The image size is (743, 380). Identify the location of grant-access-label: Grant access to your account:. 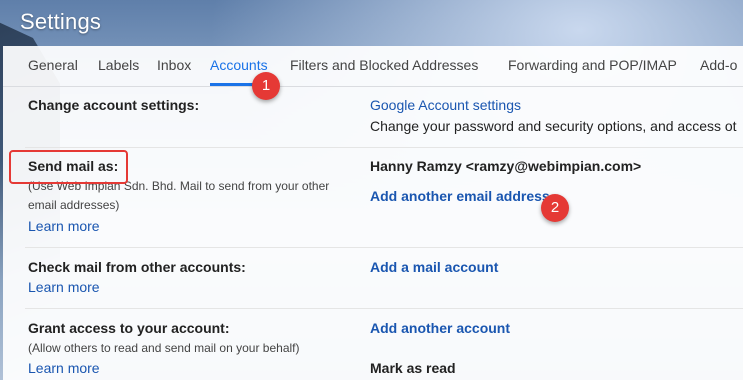
(129, 328).